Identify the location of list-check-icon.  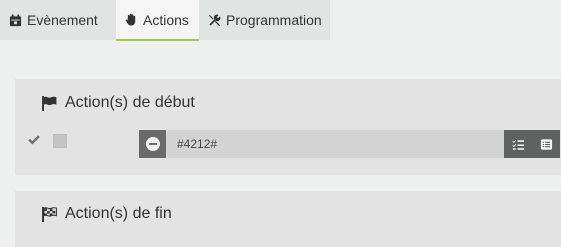
(517, 144).